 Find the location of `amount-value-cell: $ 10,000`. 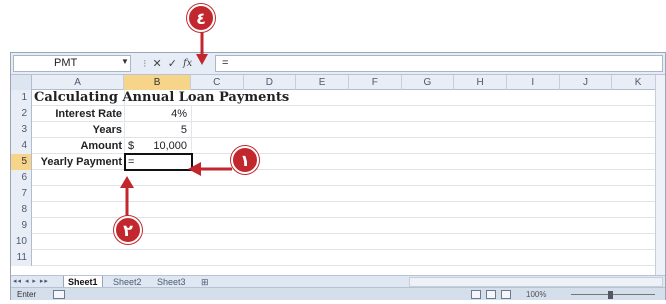

amount-value-cell: $ 10,000 is located at coordinates (158, 146).